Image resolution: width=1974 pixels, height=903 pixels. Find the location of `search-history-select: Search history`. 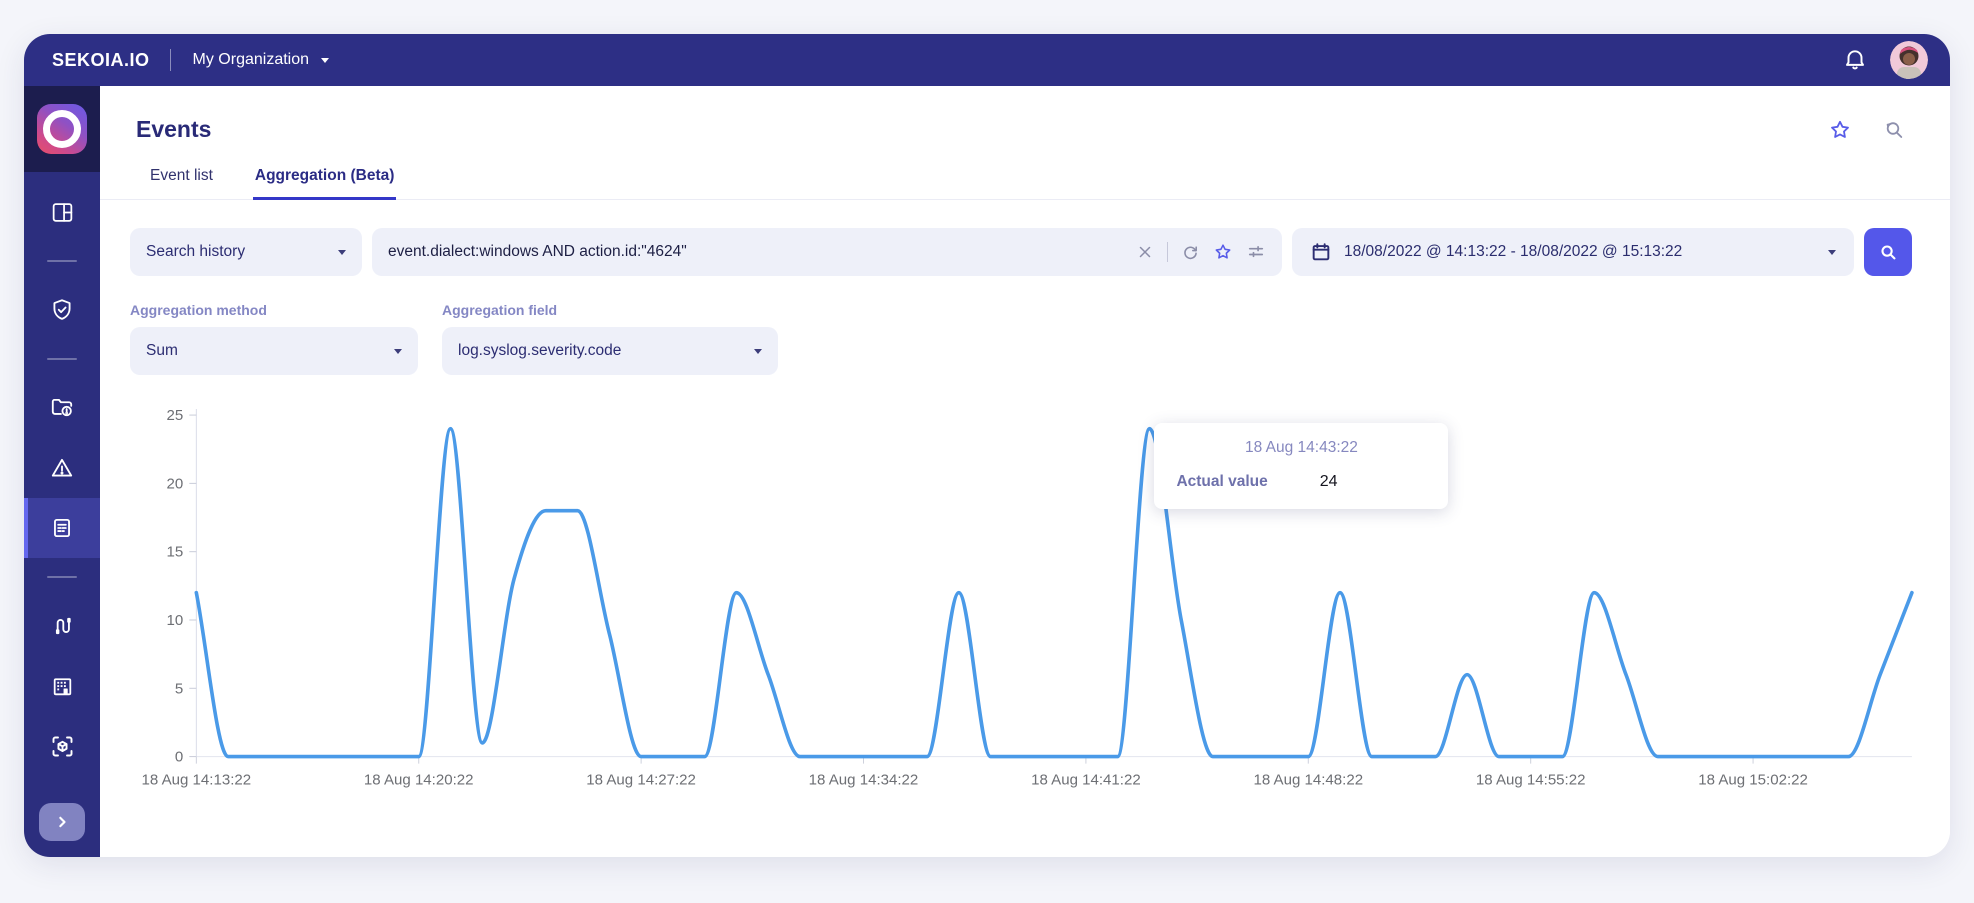

search-history-select: Search history is located at coordinates (246, 252).